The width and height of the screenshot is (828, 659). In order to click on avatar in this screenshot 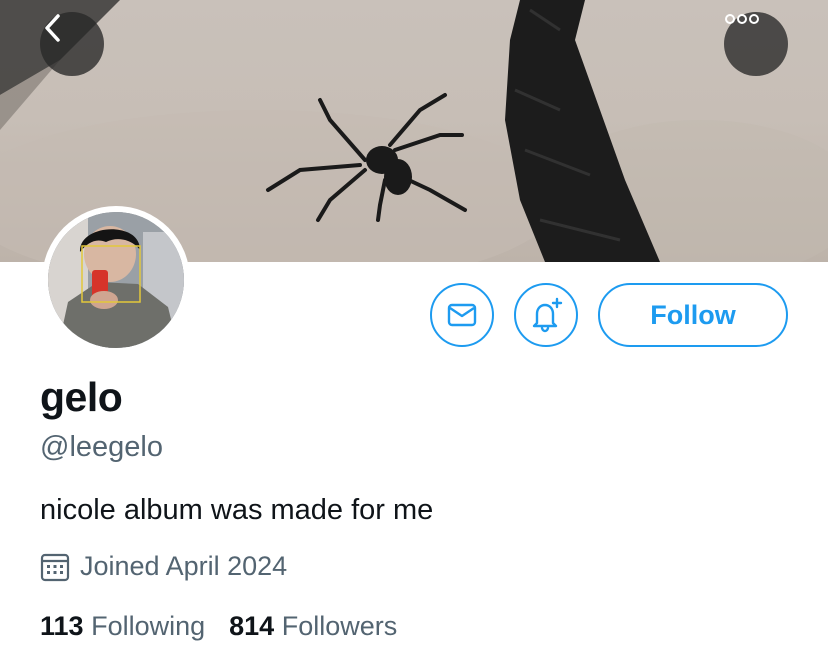, I will do `click(116, 280)`.